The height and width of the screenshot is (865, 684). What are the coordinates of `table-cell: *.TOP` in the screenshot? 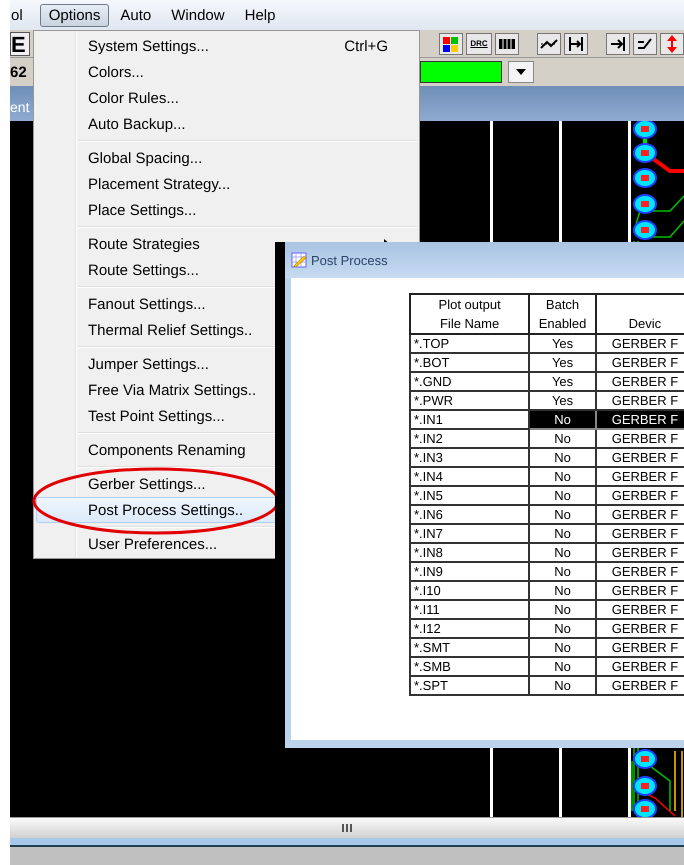 It's located at (470, 343).